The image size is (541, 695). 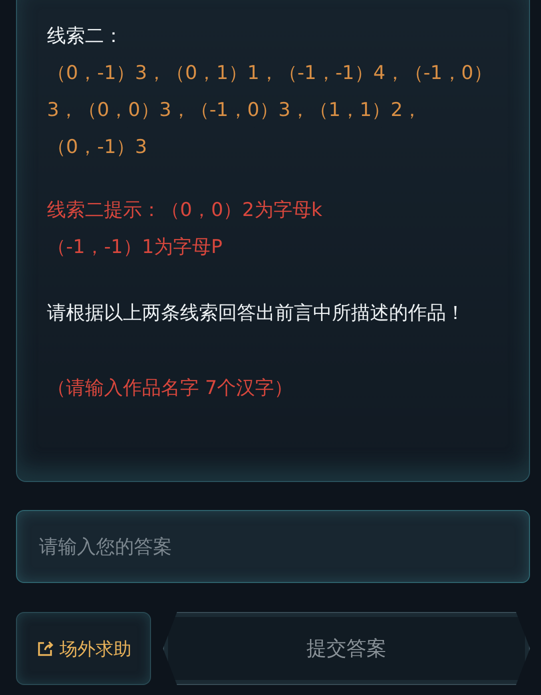 I want to click on hint-line: （-1，-1）1为字母P, so click(x=135, y=247).